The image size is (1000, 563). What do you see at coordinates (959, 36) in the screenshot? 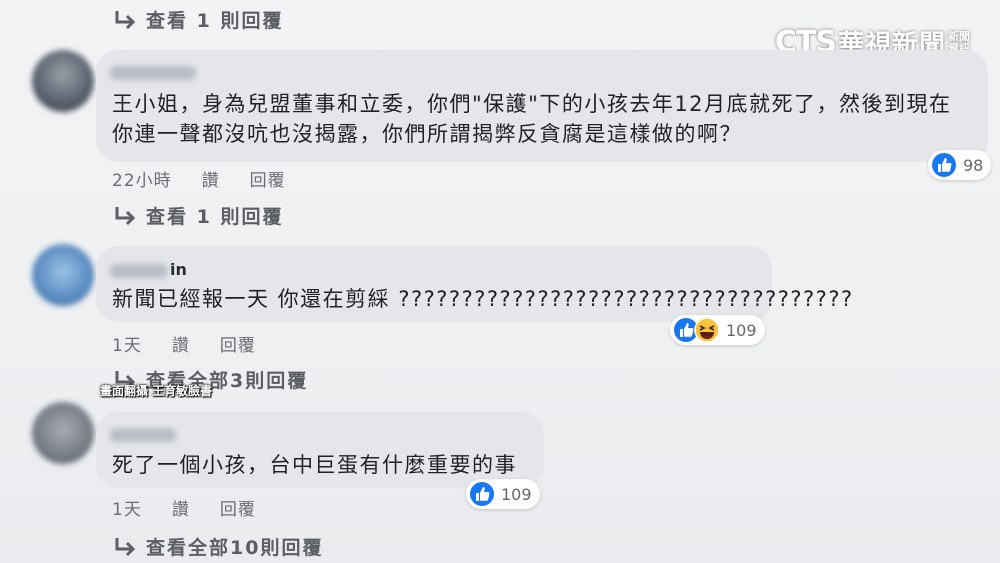
I see `logo-side-top: 新聞` at bounding box center [959, 36].